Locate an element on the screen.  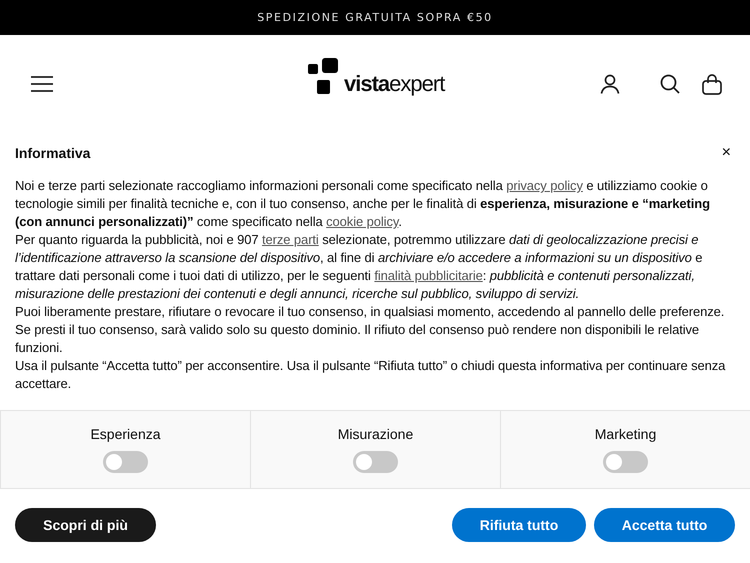
notice-paragraph: Usa il pulsante “Accetta tutto” per acconsentire. Usa il pulsante “Rifiuta tutto” o chiudi questa informativa per continuare senza accettare. is located at coordinates (370, 375).